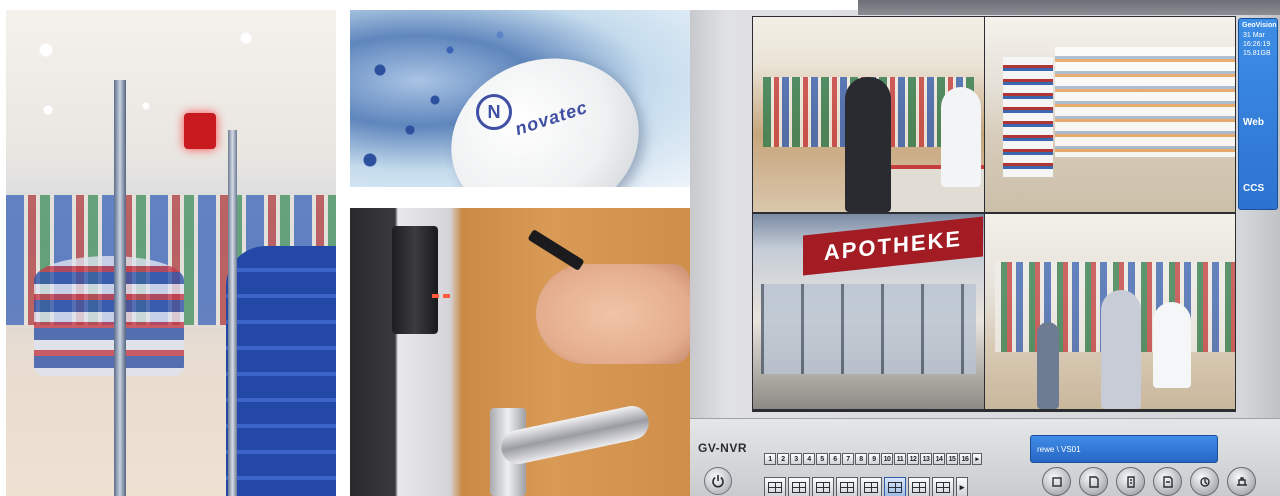 This screenshot has width=1280, height=496. What do you see at coordinates (1259, 25) in the screenshot?
I see `geovision-brand: GeoVision` at bounding box center [1259, 25].